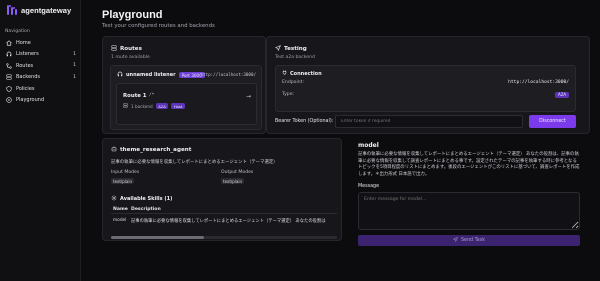  What do you see at coordinates (178, 106) in the screenshot?
I see `route-tag-host: Host` at bounding box center [178, 106].